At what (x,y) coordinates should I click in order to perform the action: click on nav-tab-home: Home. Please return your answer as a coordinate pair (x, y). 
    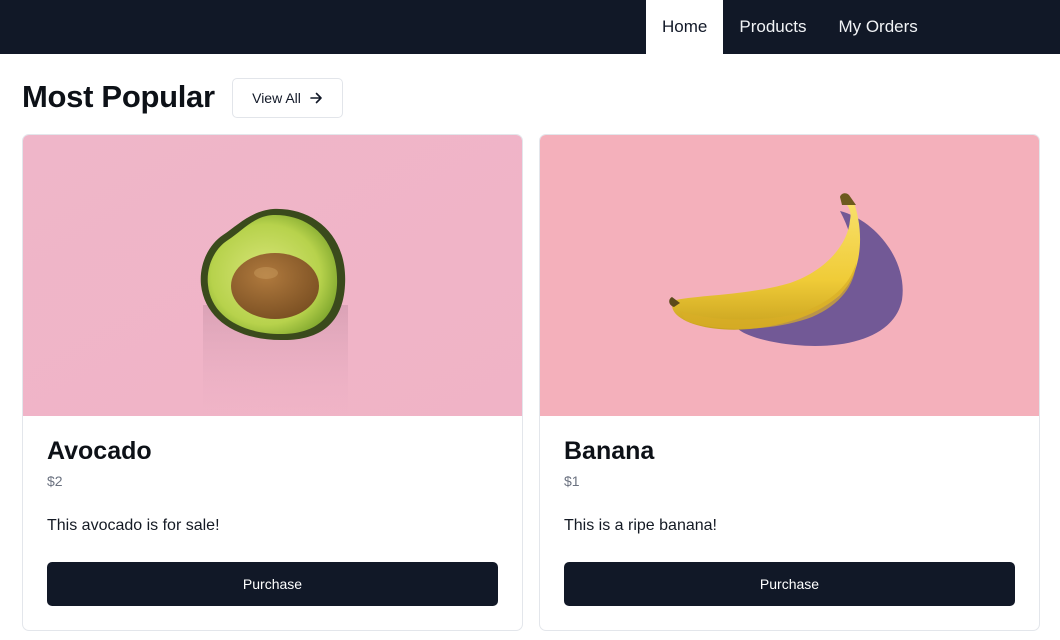
    Looking at the image, I should click on (685, 27).